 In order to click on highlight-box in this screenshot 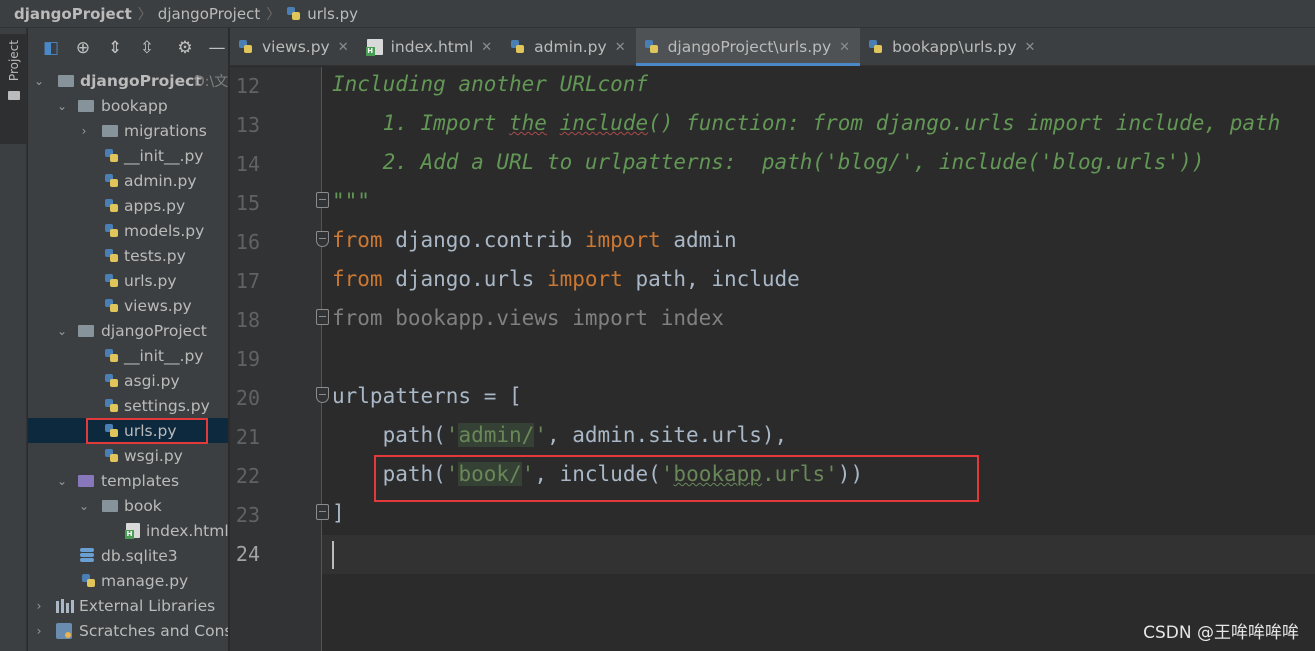, I will do `click(676, 478)`.